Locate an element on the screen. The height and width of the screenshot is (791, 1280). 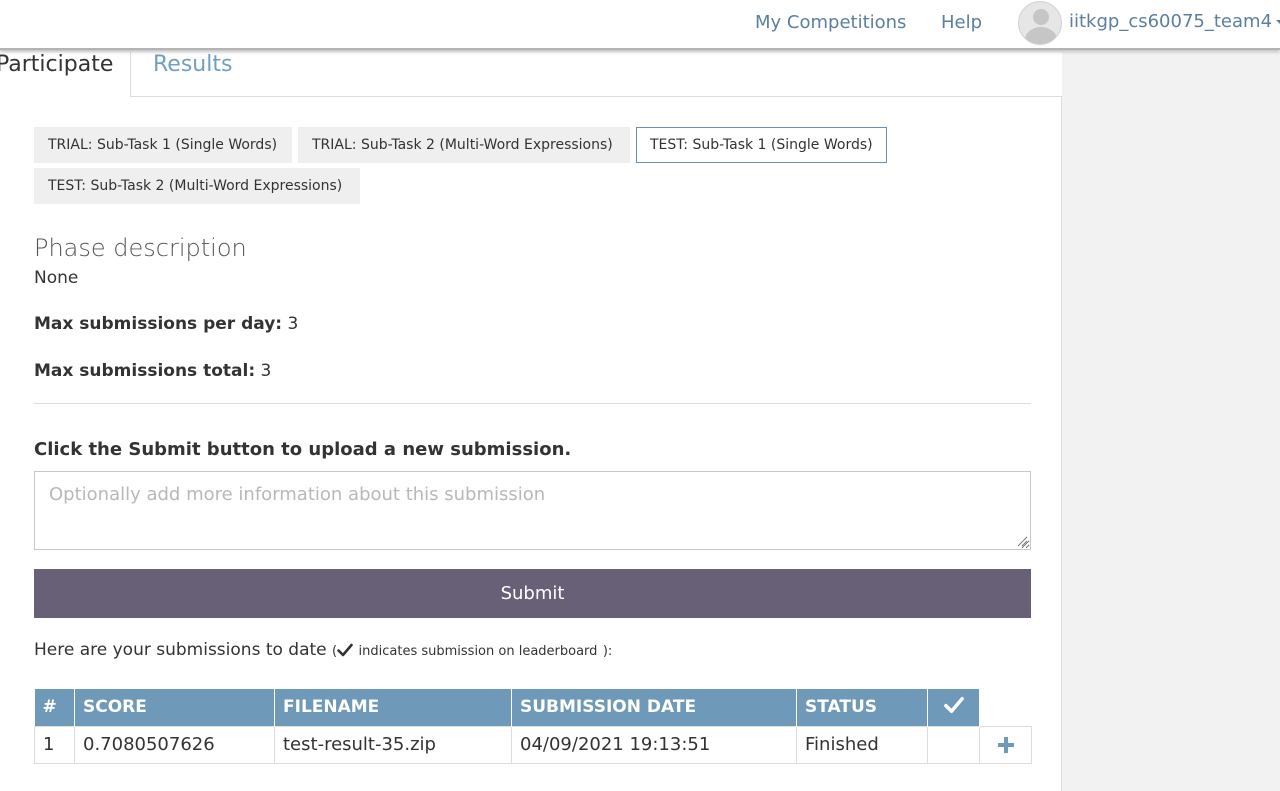
nav-help-link: Help is located at coordinates (961, 22).